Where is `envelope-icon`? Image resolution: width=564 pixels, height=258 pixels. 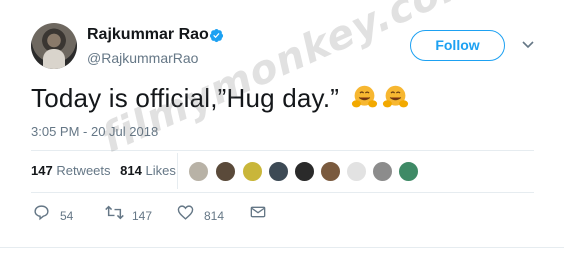
envelope-icon is located at coordinates (258, 212).